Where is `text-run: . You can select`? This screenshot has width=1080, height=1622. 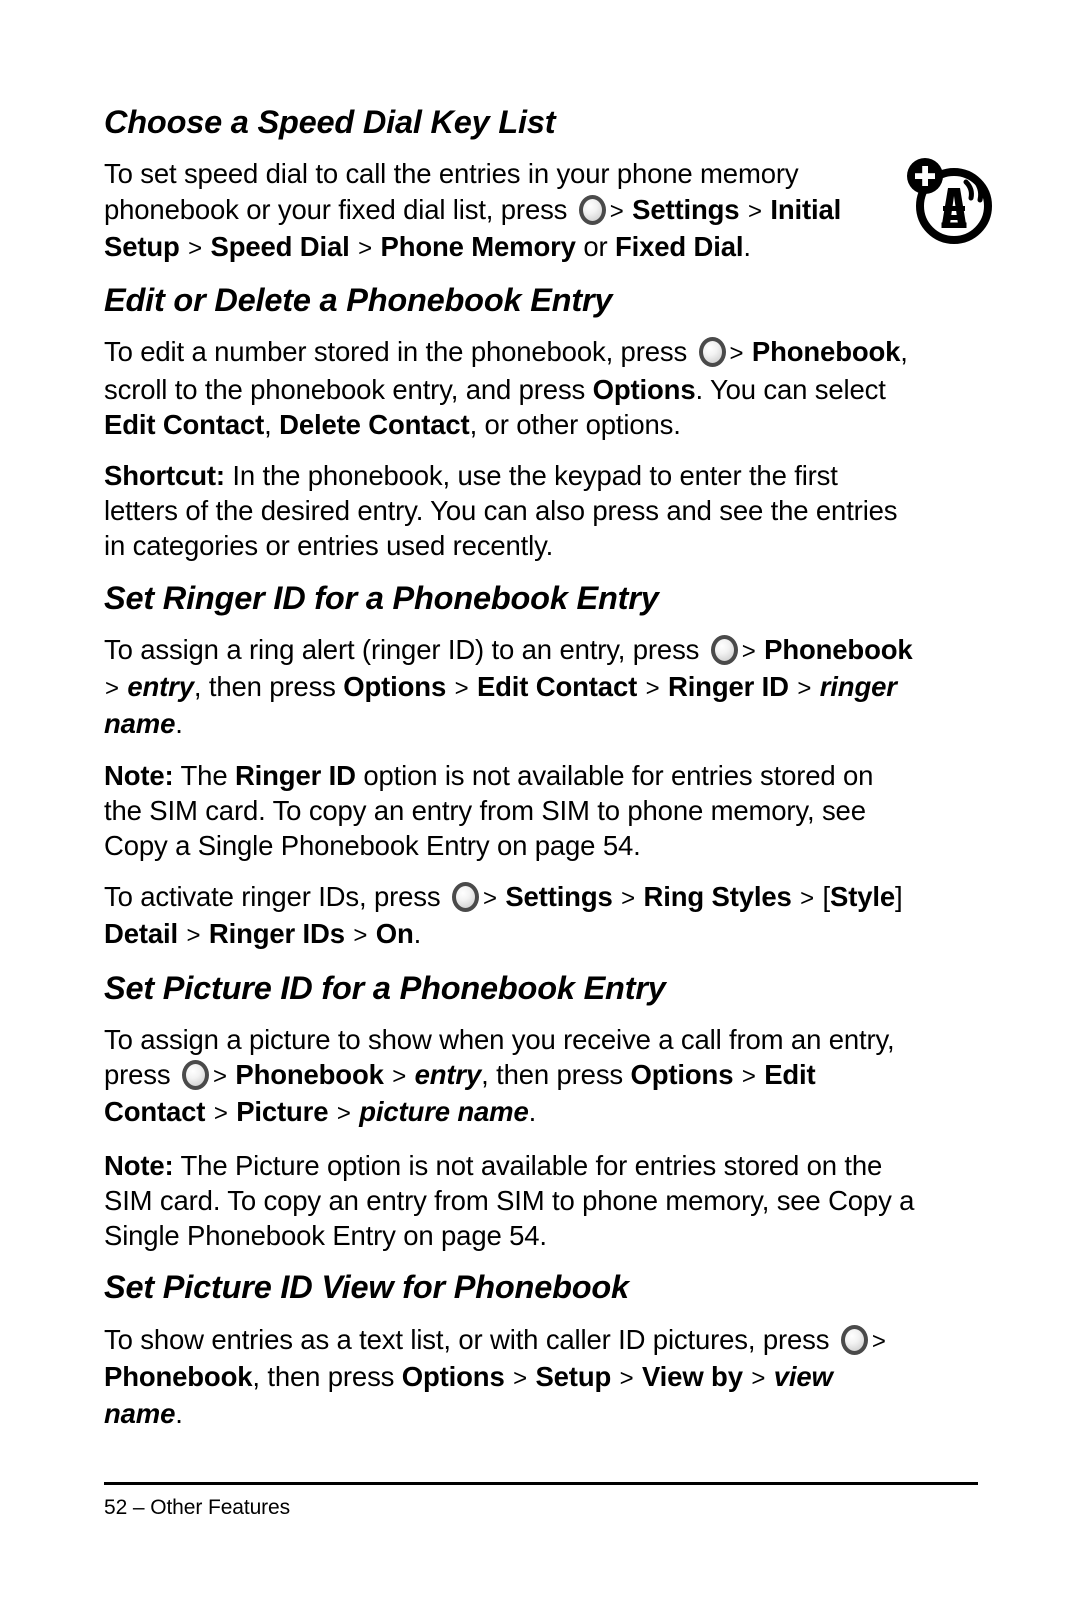 text-run: . You can select is located at coordinates (790, 389).